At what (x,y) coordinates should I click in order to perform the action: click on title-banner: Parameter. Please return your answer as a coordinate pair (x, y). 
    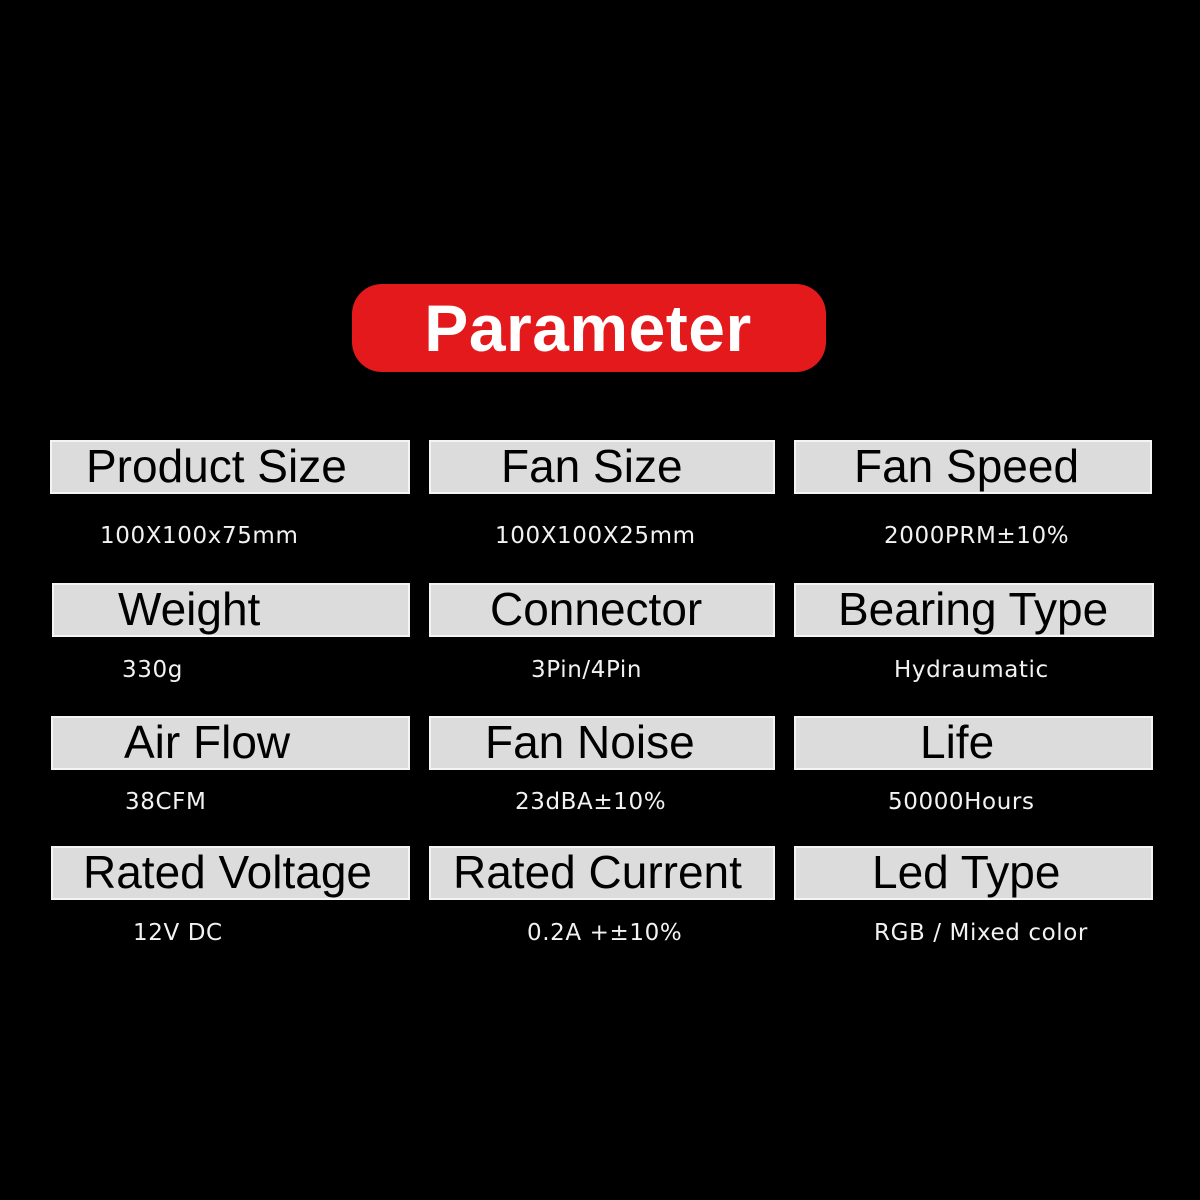
    Looking at the image, I should click on (589, 328).